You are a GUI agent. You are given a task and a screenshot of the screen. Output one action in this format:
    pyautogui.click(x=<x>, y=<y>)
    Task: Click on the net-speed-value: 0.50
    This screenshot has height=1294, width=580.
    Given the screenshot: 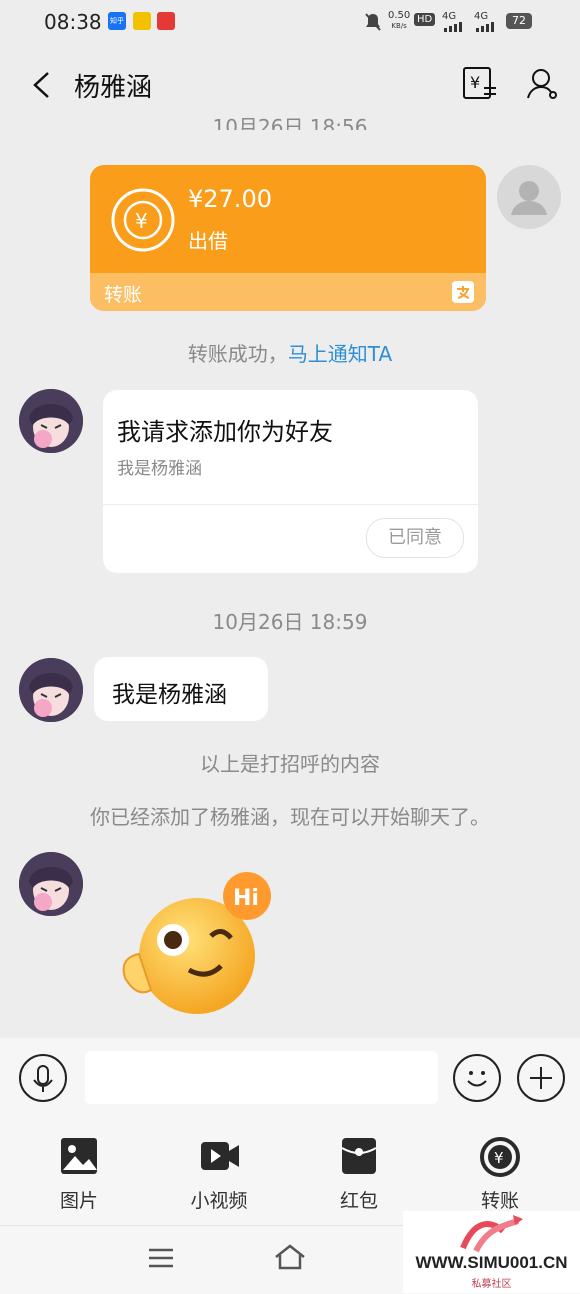 What is the action you would take?
    pyautogui.click(x=399, y=15)
    